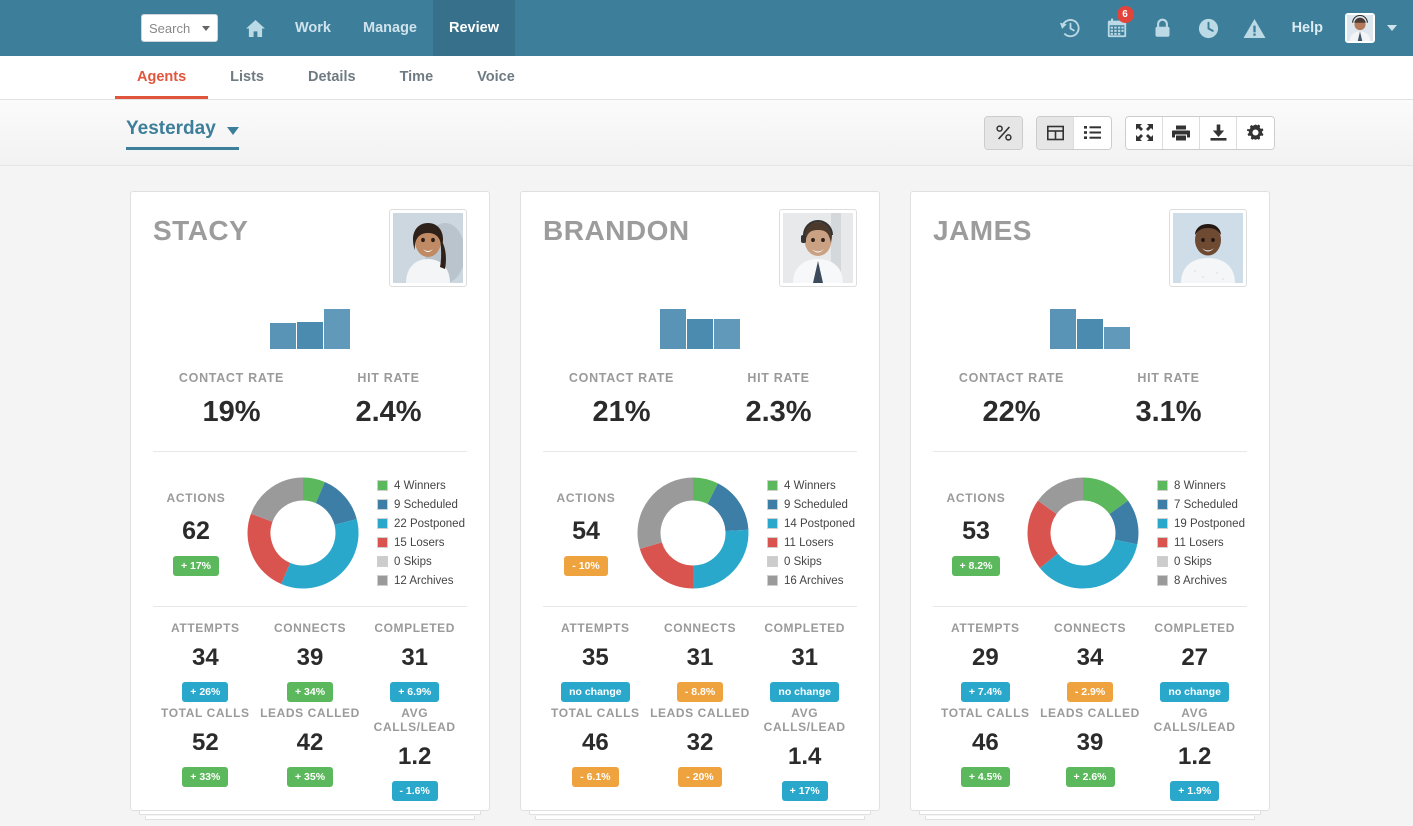 The height and width of the screenshot is (826, 1413). Describe the element at coordinates (1255, 132) in the screenshot. I see `settings-gear-button` at that location.